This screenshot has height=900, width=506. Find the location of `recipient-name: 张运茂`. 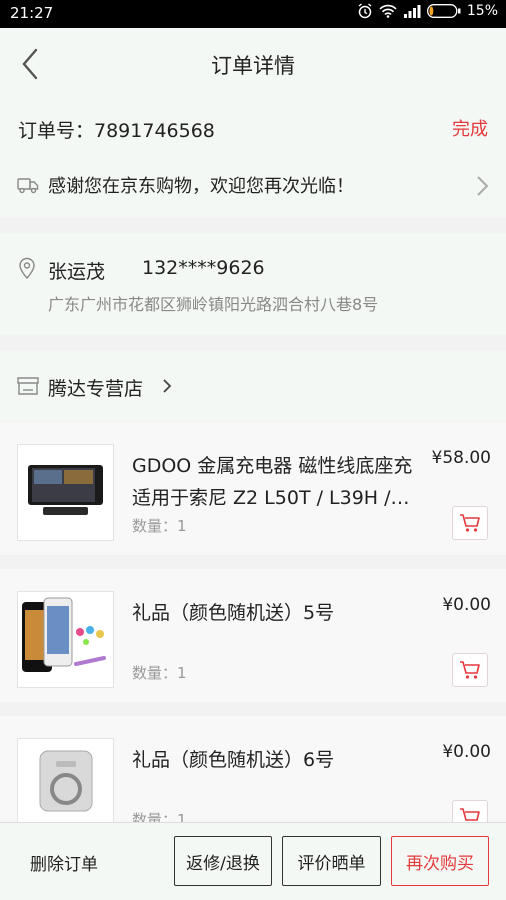

recipient-name: 张运茂 is located at coordinates (77, 272).